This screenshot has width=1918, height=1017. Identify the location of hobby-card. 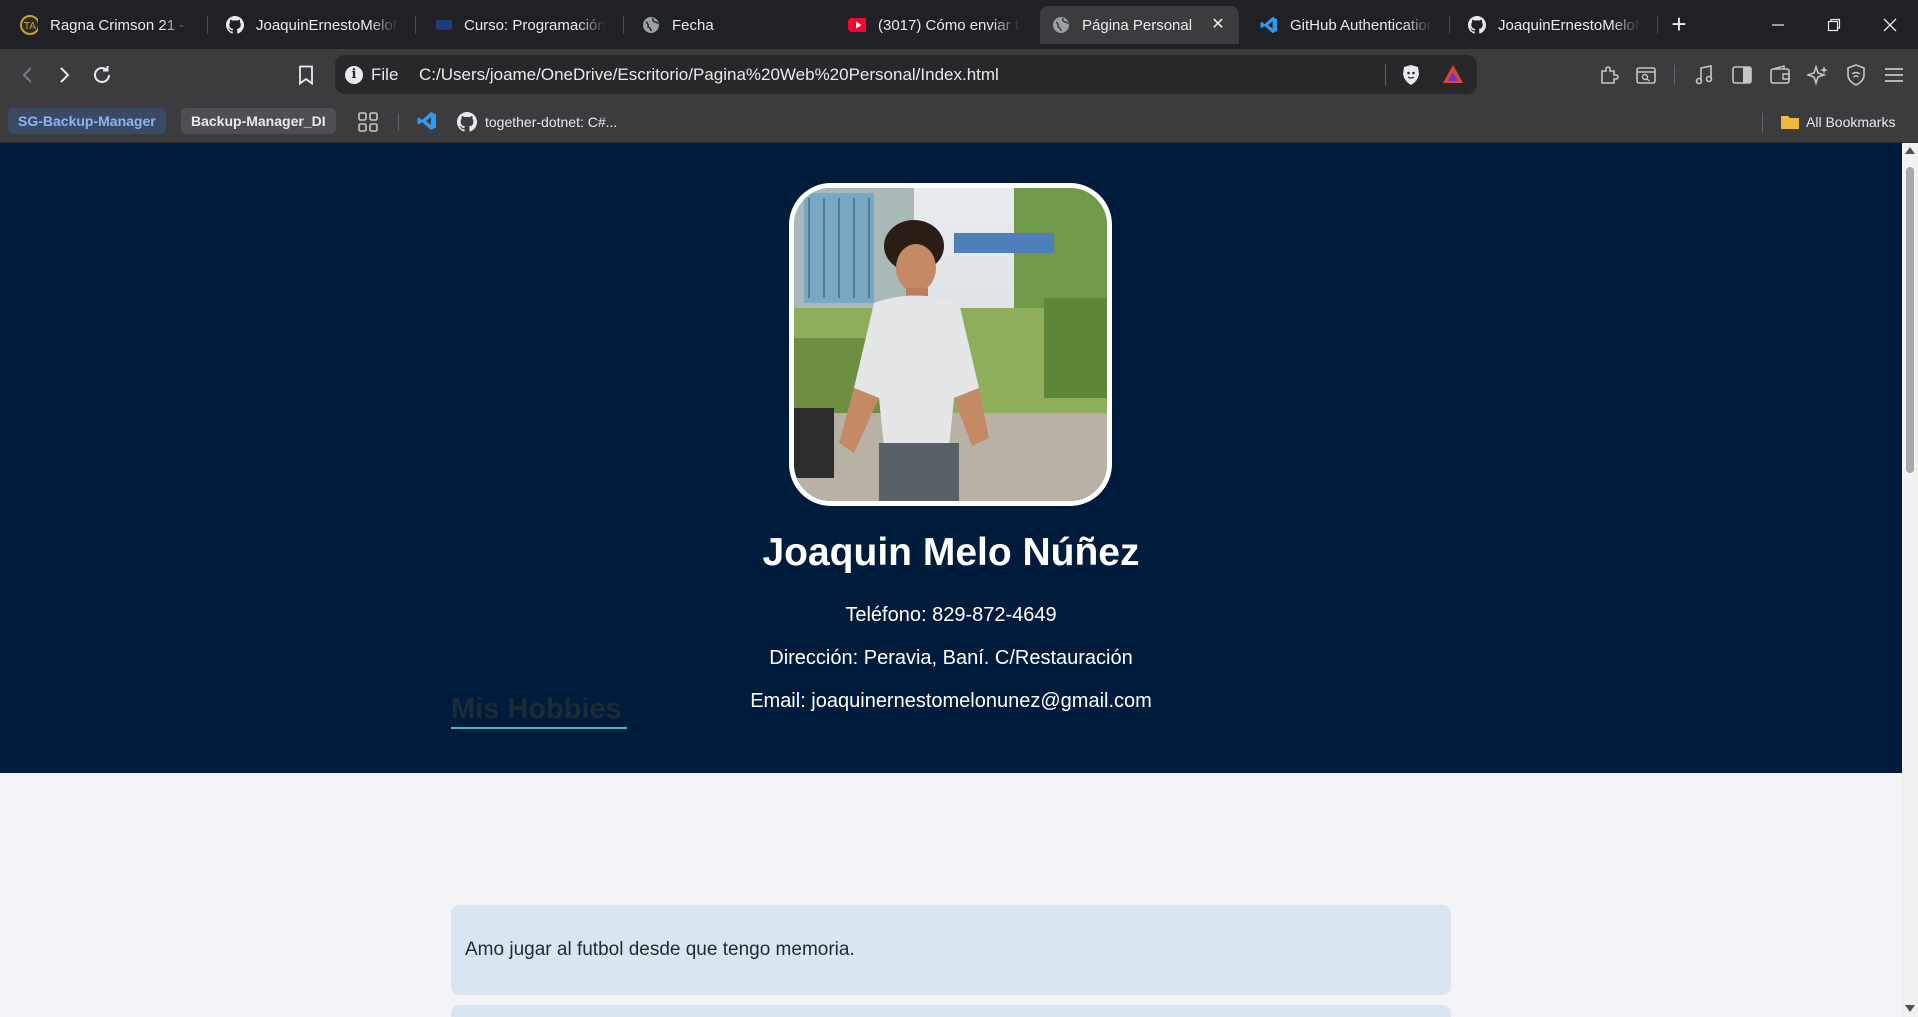
(951, 1011).